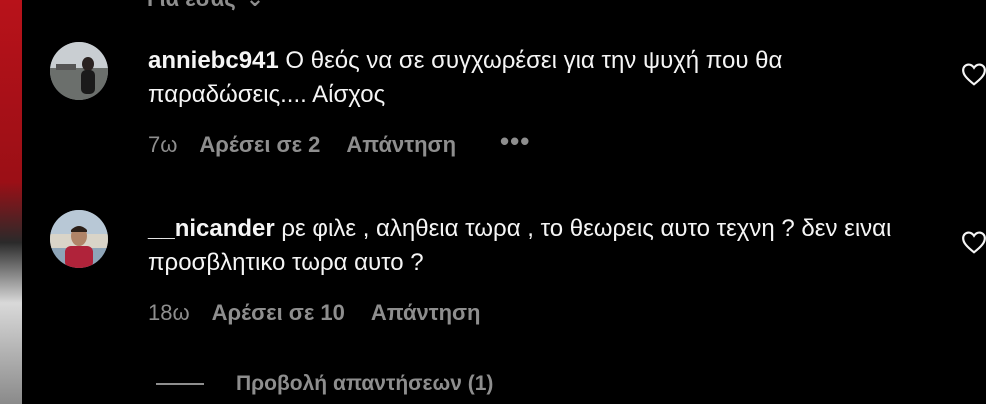  Describe the element at coordinates (365, 383) in the screenshot. I see `view-replies-label: Προβολή απαντήσεων (1)` at that location.